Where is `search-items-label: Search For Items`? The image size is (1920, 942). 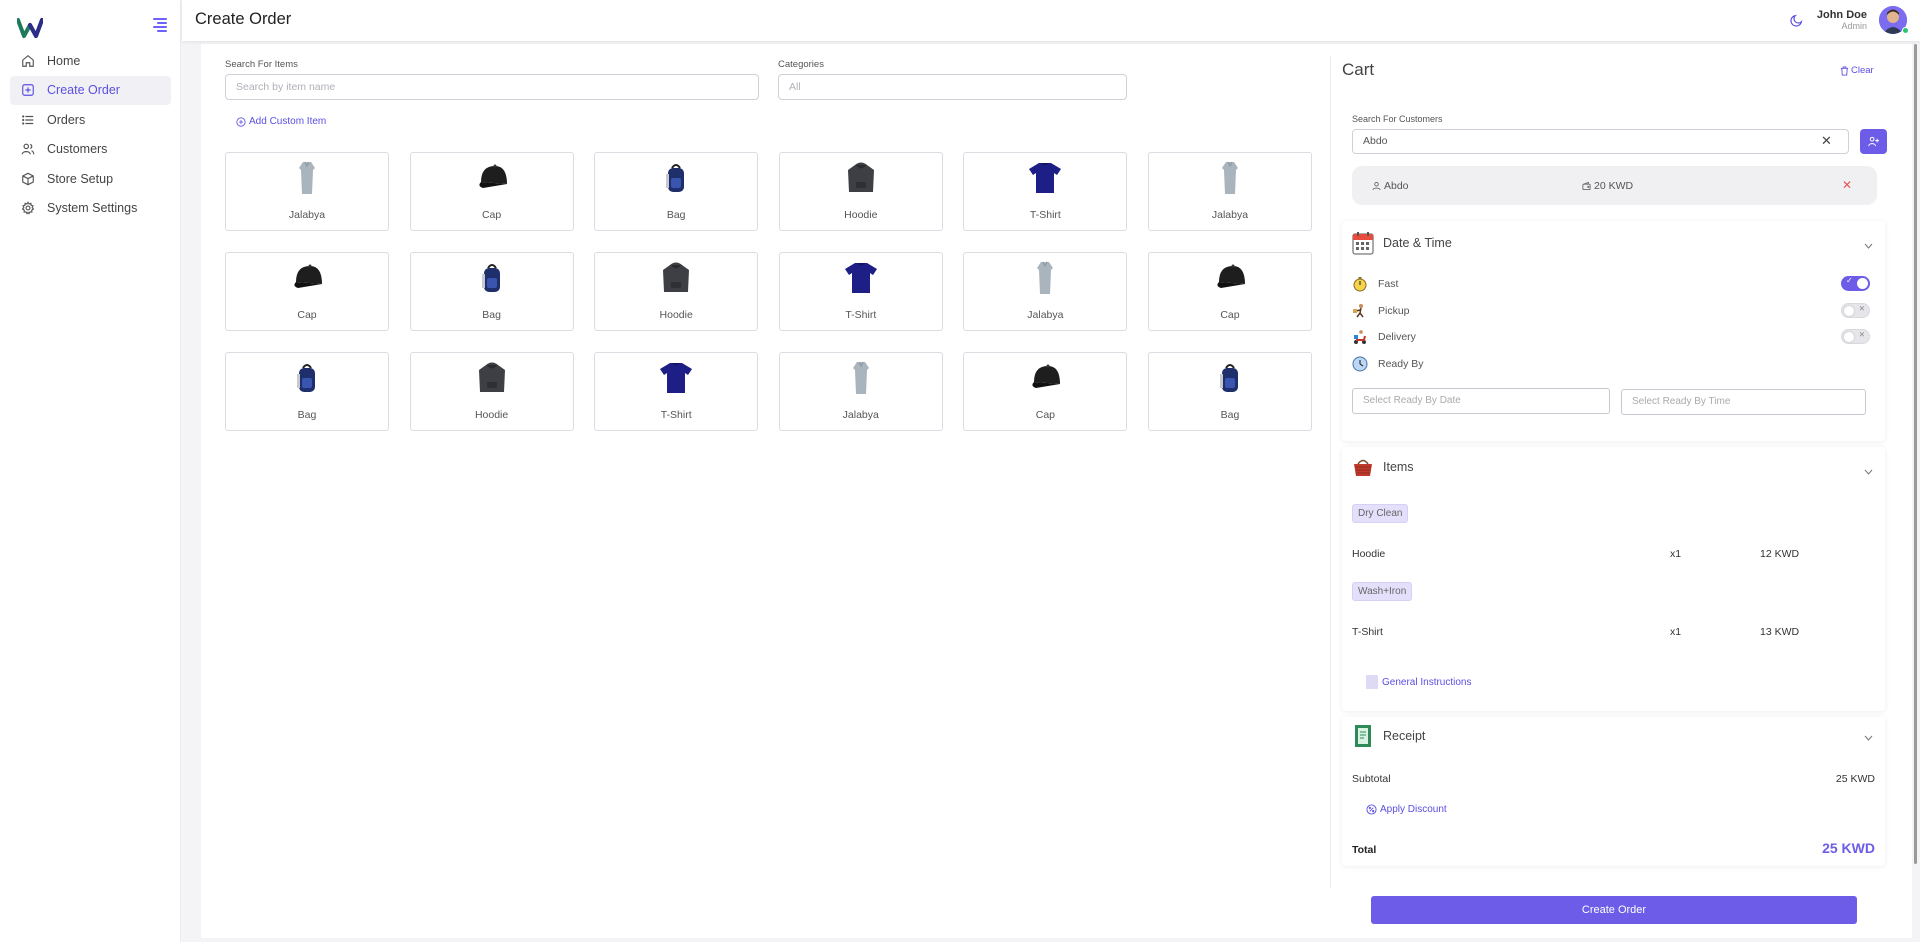 search-items-label: Search For Items is located at coordinates (261, 64).